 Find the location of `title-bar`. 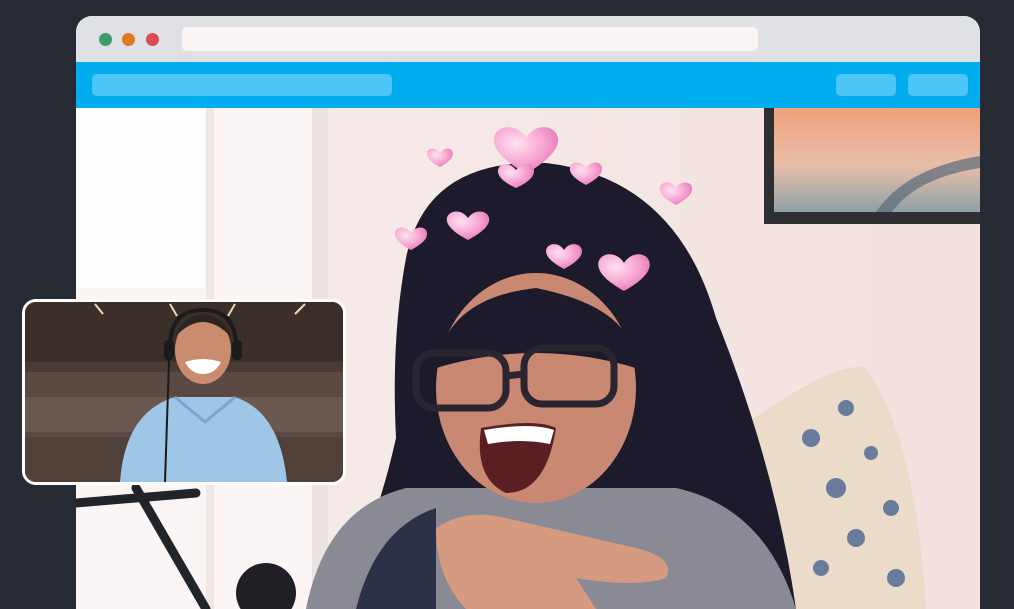

title-bar is located at coordinates (528, 39).